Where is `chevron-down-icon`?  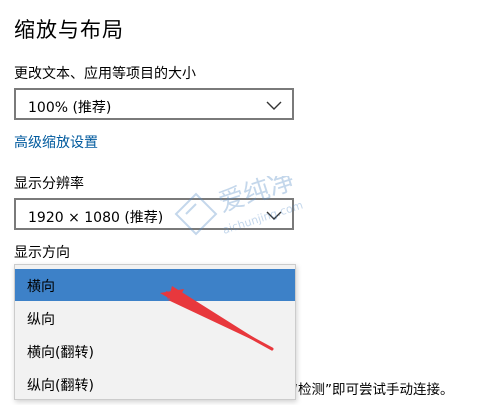
chevron-down-icon is located at coordinates (274, 105).